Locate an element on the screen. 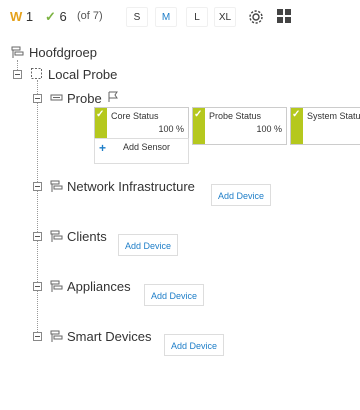 The image size is (360, 410). add-sensor-button: + Add Sensor is located at coordinates (141, 151).